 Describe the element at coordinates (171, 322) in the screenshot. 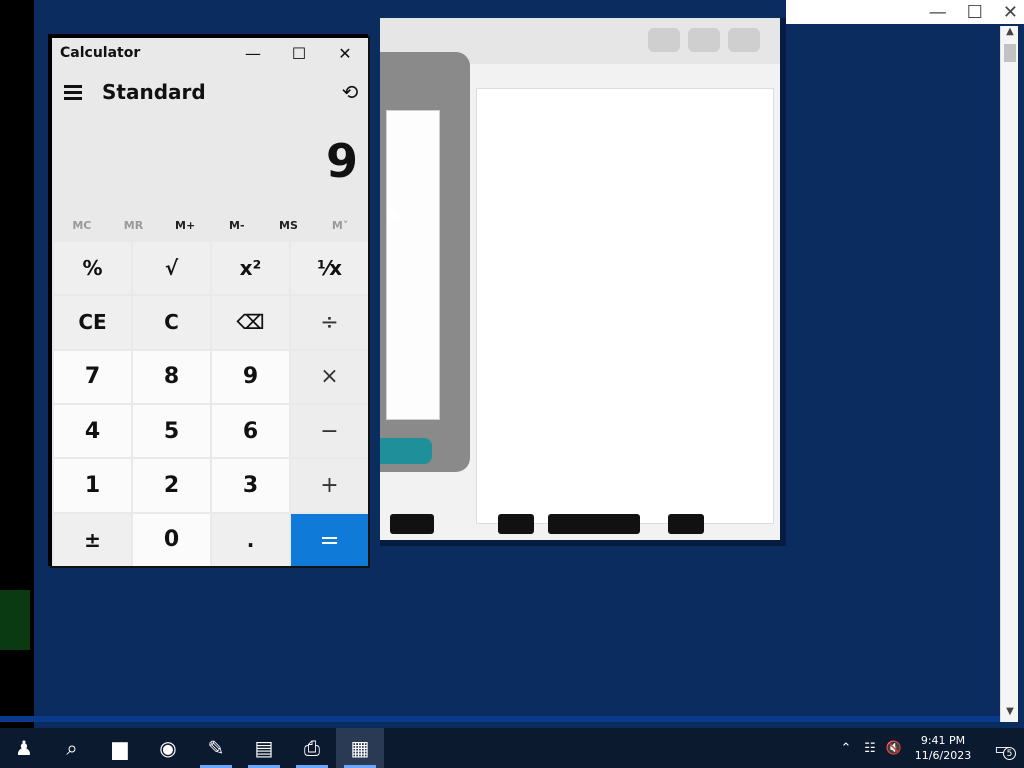

I see `clear-key: C` at that location.